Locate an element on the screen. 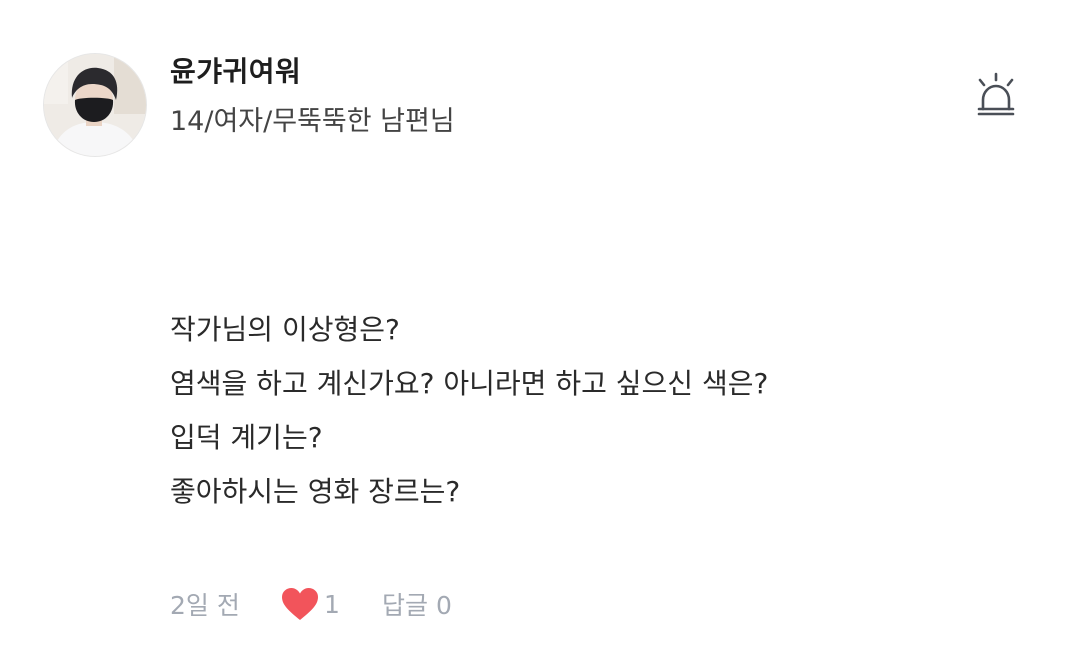  comment-date: 2일 전 is located at coordinates (205, 605).